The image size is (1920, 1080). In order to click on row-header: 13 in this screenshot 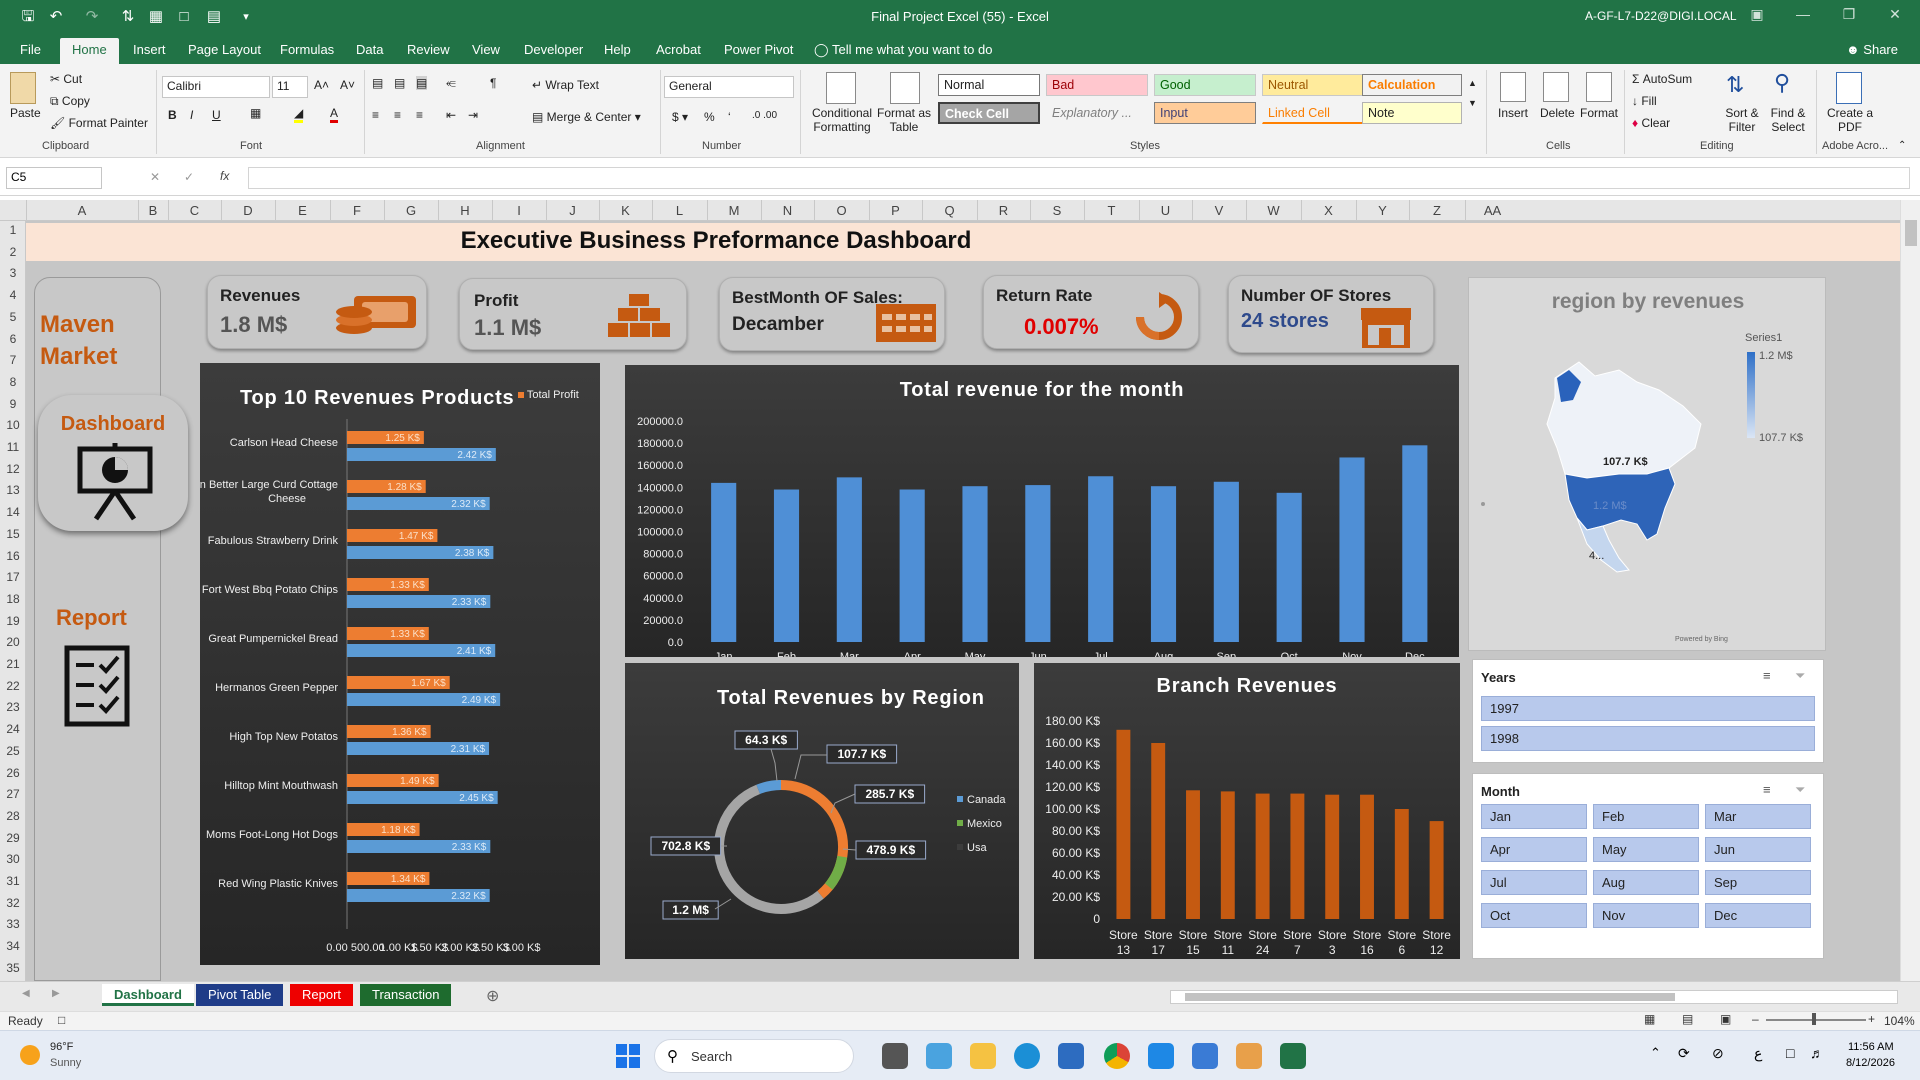, I will do `click(13, 490)`.